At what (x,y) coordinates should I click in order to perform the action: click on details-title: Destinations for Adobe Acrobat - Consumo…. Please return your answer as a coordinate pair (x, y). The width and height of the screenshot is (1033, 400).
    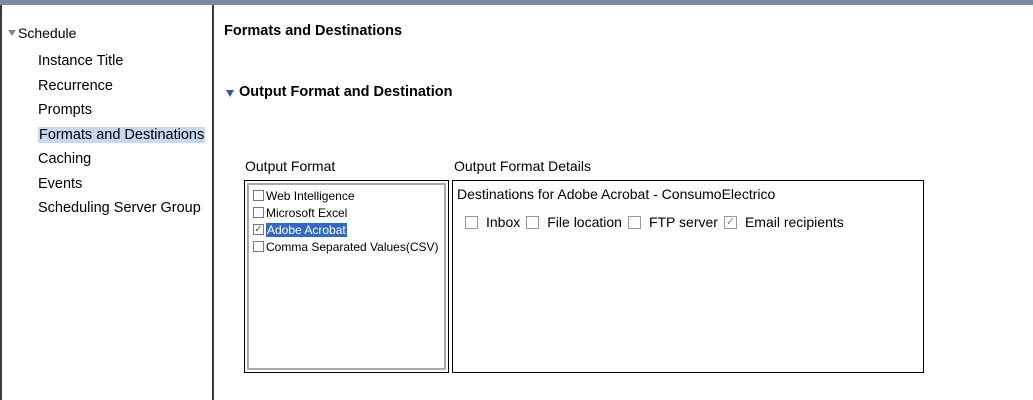
    Looking at the image, I should click on (616, 194).